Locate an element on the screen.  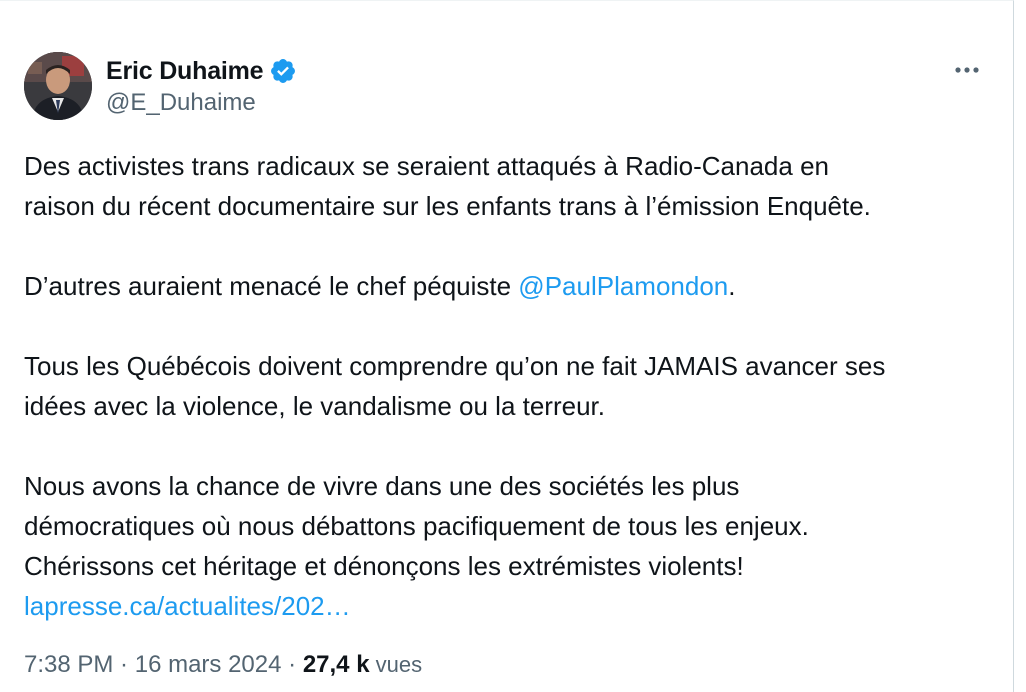
avatar is located at coordinates (58, 86).